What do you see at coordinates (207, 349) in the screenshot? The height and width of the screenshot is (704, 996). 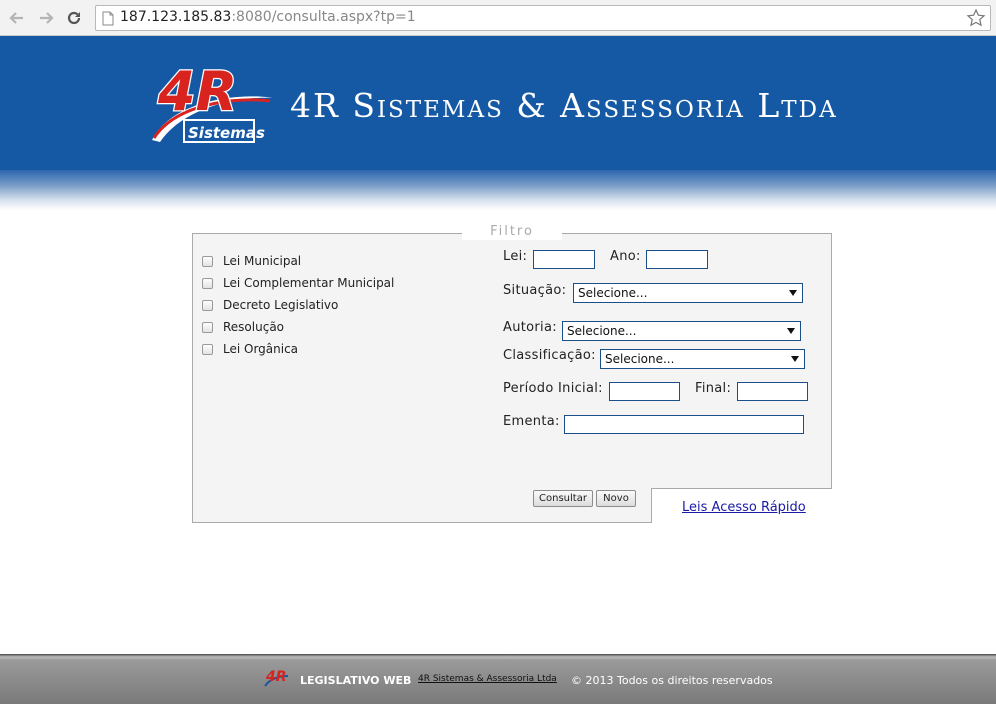 I see `lei-organica-checkbox` at bounding box center [207, 349].